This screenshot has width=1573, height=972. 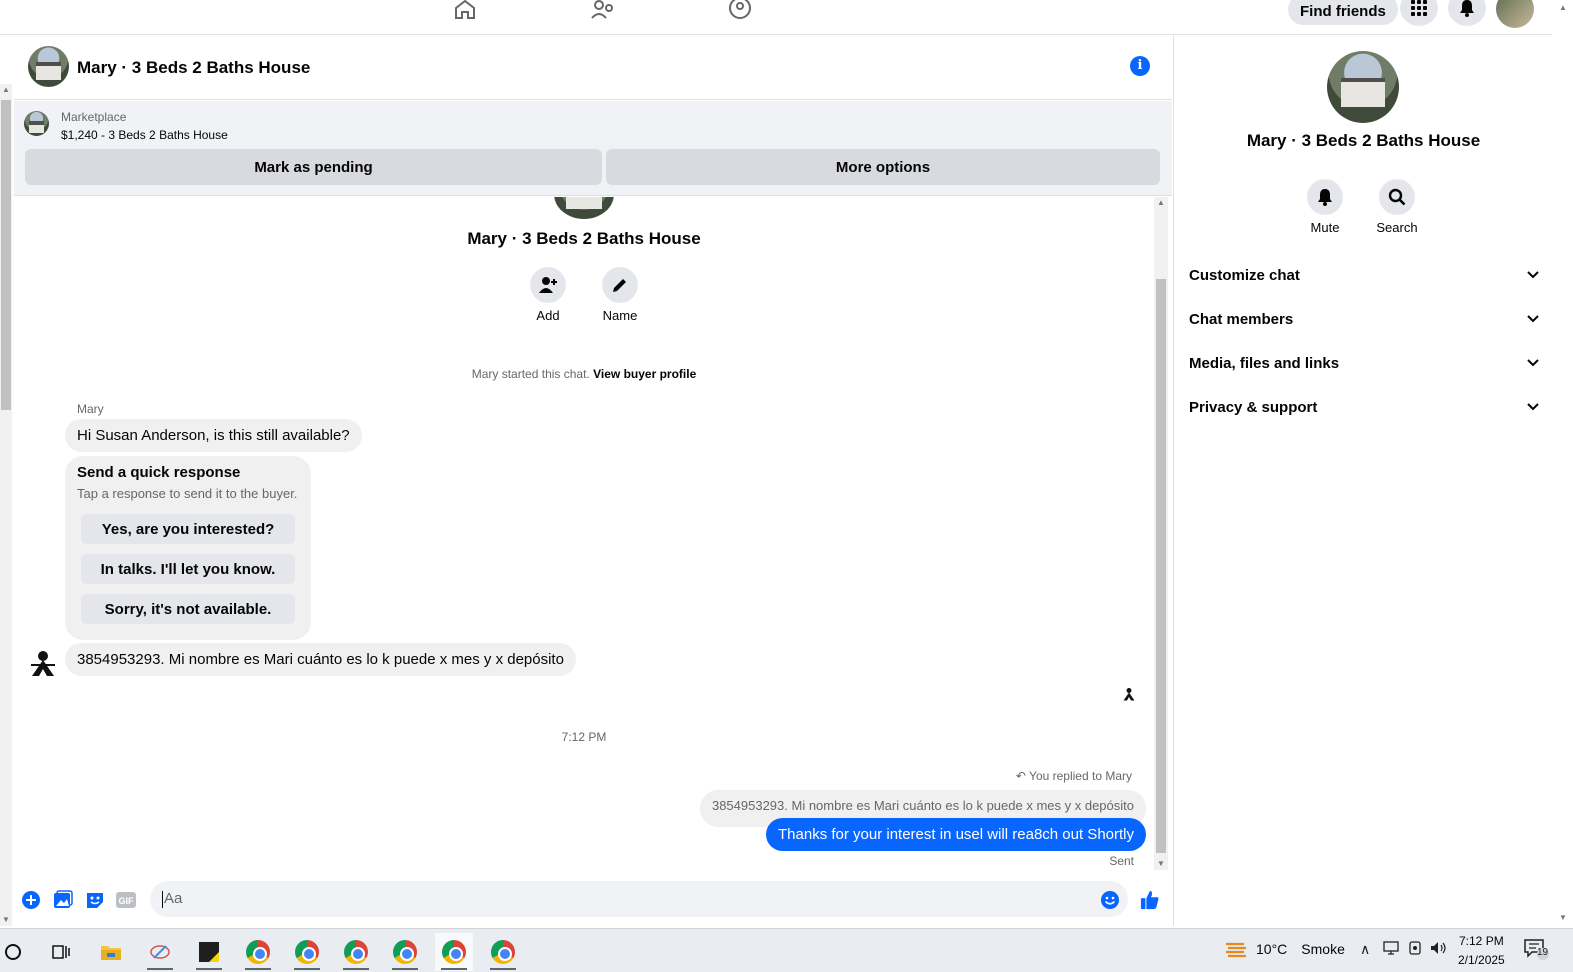 What do you see at coordinates (1397, 197) in the screenshot?
I see `search-button` at bounding box center [1397, 197].